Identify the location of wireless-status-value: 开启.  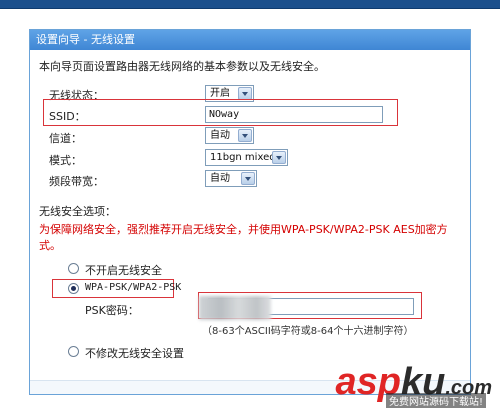
(220, 93).